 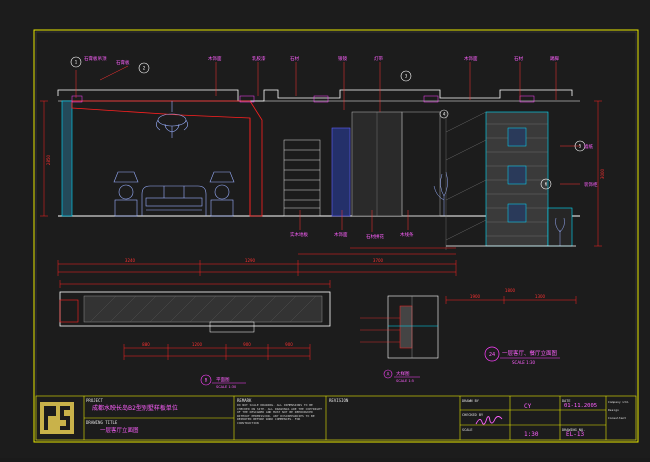 What do you see at coordinates (440, 193) in the screenshot?
I see `floor-plant` at bounding box center [440, 193].